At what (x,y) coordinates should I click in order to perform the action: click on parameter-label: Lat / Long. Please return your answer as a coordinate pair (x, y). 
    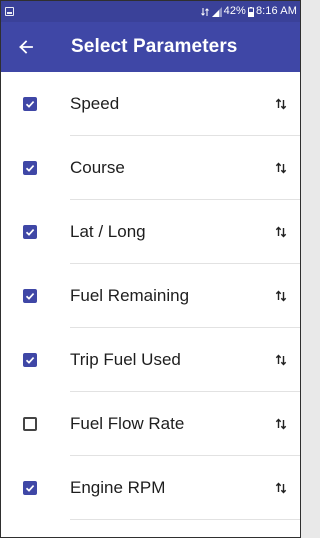
    Looking at the image, I should click on (108, 231).